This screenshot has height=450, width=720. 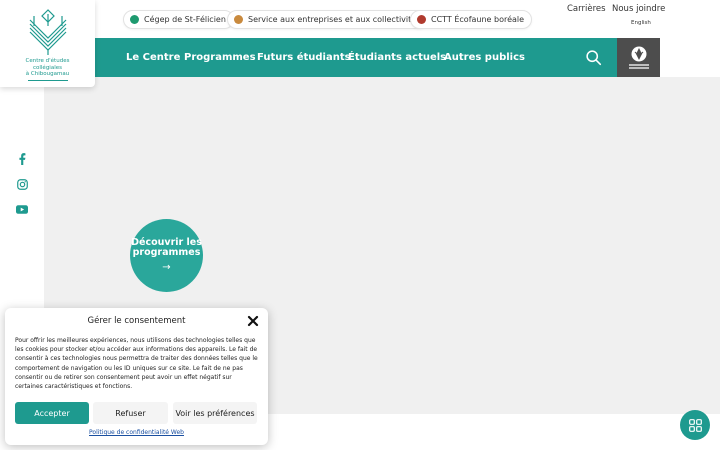 I want to click on emblem-icon, so click(x=638, y=57).